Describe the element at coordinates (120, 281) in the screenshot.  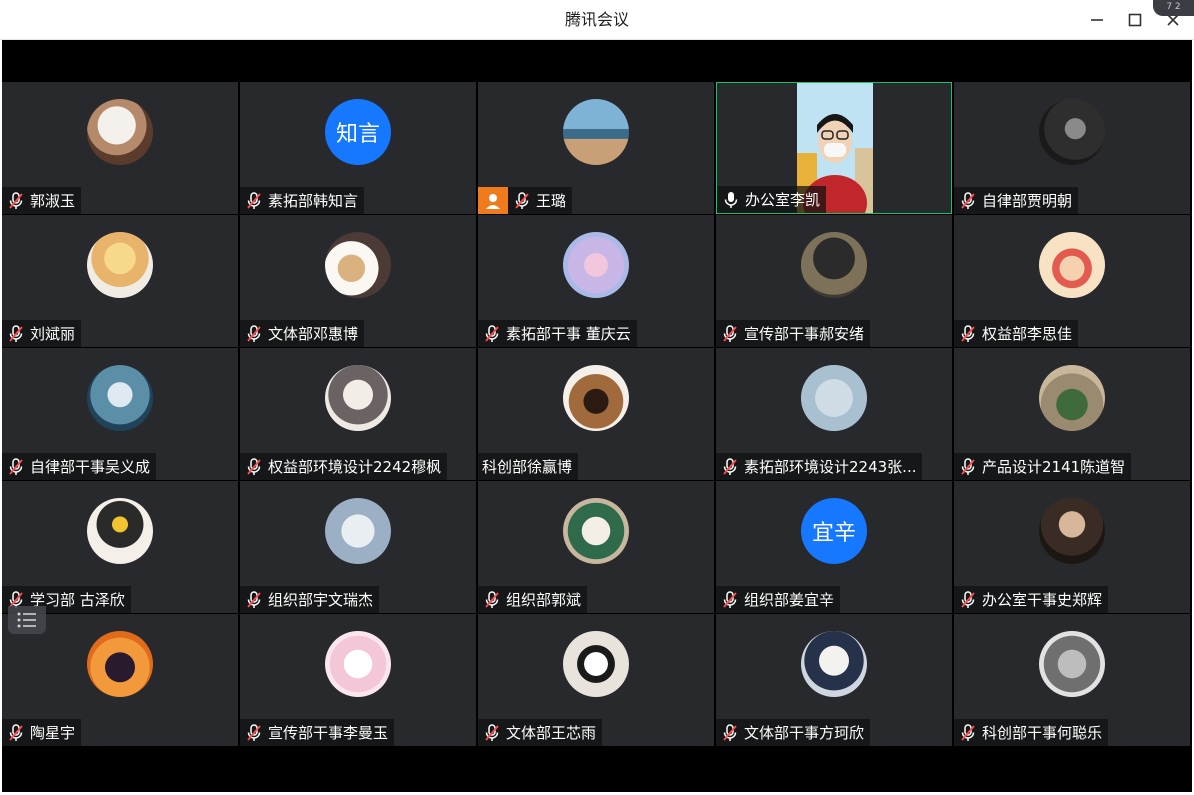
I see `participant-tile: 刘斌丽` at that location.